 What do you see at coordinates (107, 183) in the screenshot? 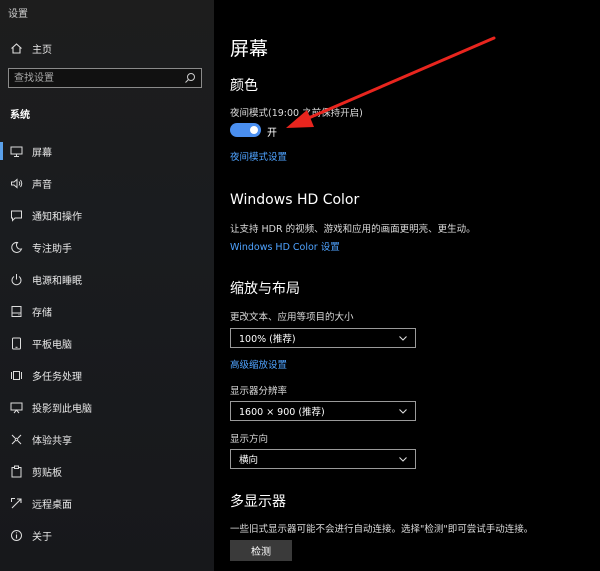
I see `sidebar-item-sound: 声音` at bounding box center [107, 183].